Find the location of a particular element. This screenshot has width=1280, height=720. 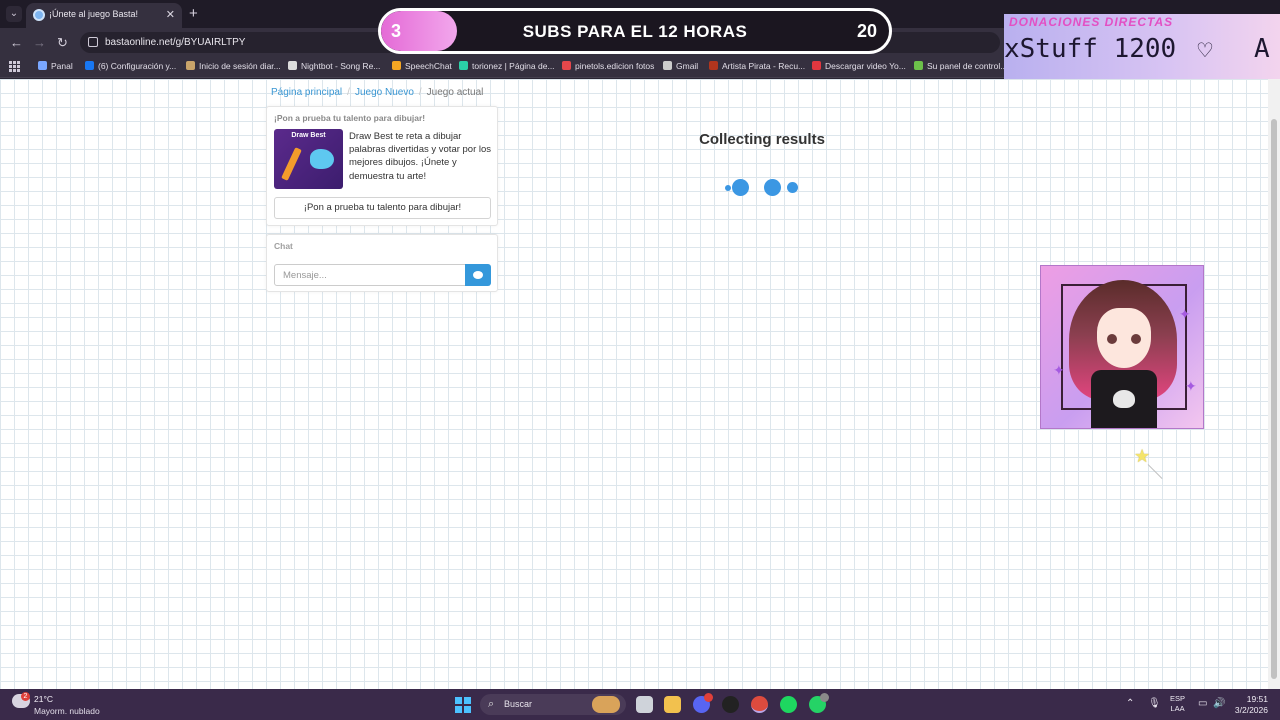

volume-icon: 🔊 is located at coordinates (1219, 703).